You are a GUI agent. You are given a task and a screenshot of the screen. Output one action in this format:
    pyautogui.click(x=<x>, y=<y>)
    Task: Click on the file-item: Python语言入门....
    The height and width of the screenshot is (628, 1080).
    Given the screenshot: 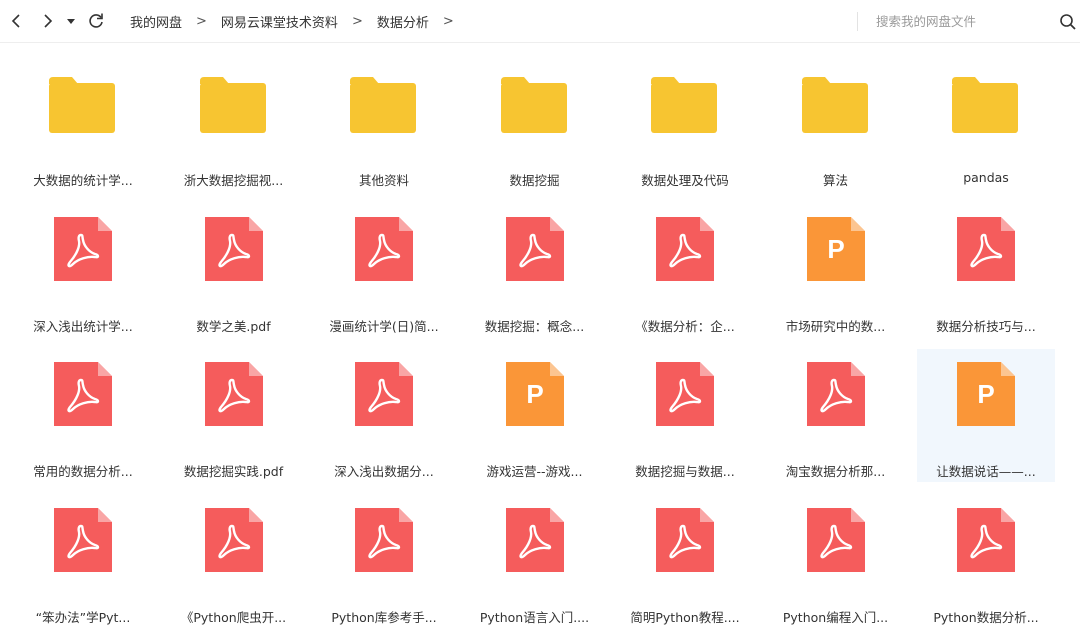 What is the action you would take?
    pyautogui.click(x=535, y=561)
    